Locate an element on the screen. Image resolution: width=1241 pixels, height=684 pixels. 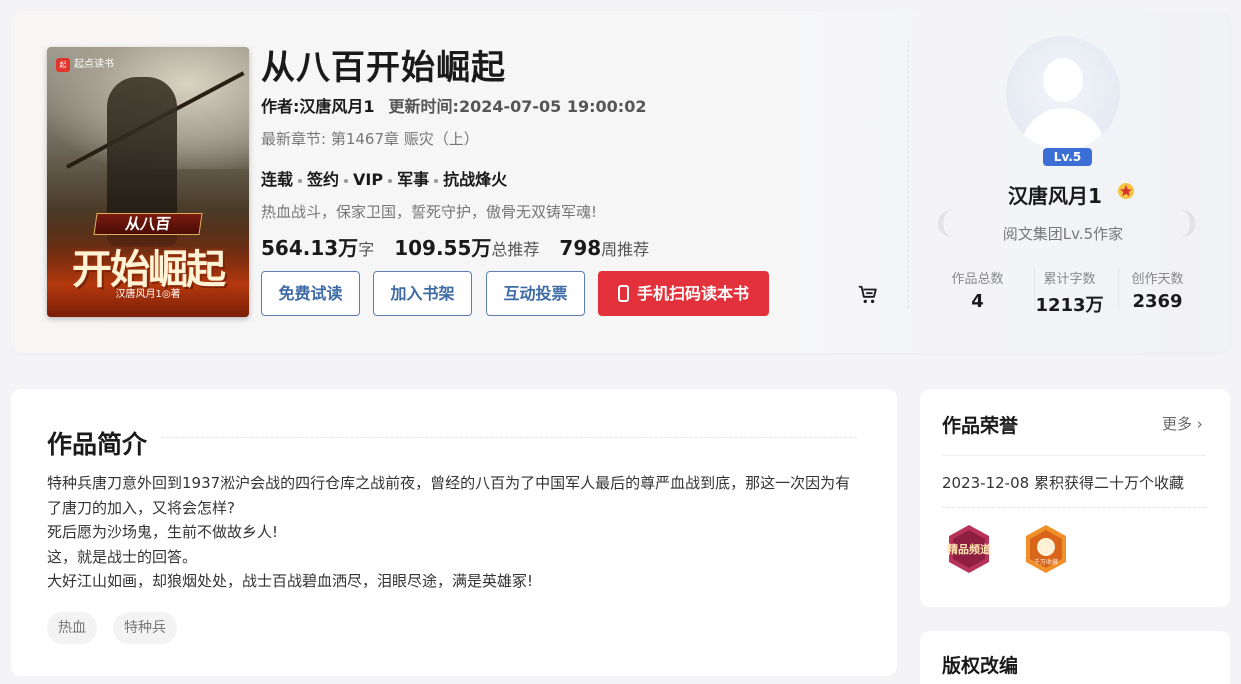
honor-more-link: 更多 › is located at coordinates (1182, 423).